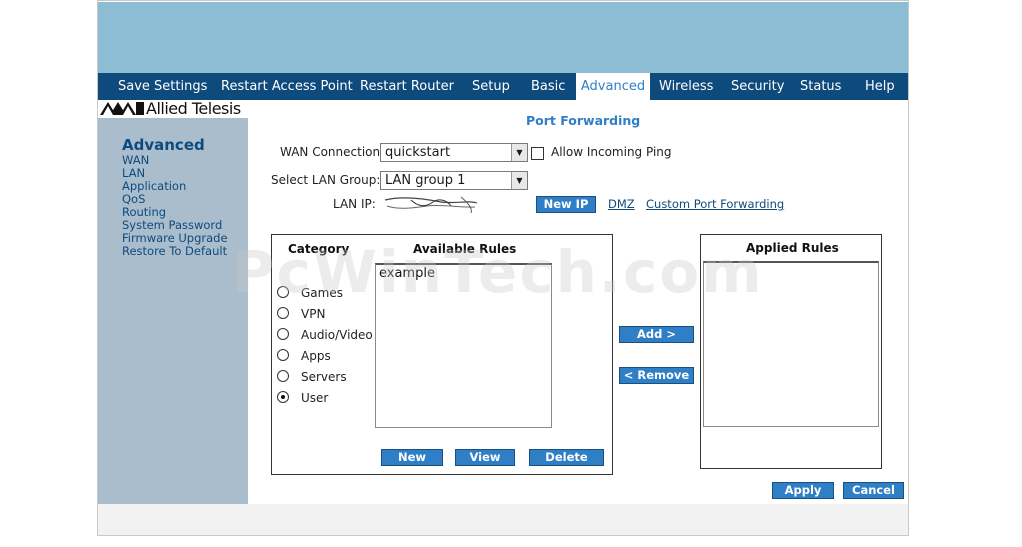  I want to click on lan-group-value: LAN group 1, so click(425, 180).